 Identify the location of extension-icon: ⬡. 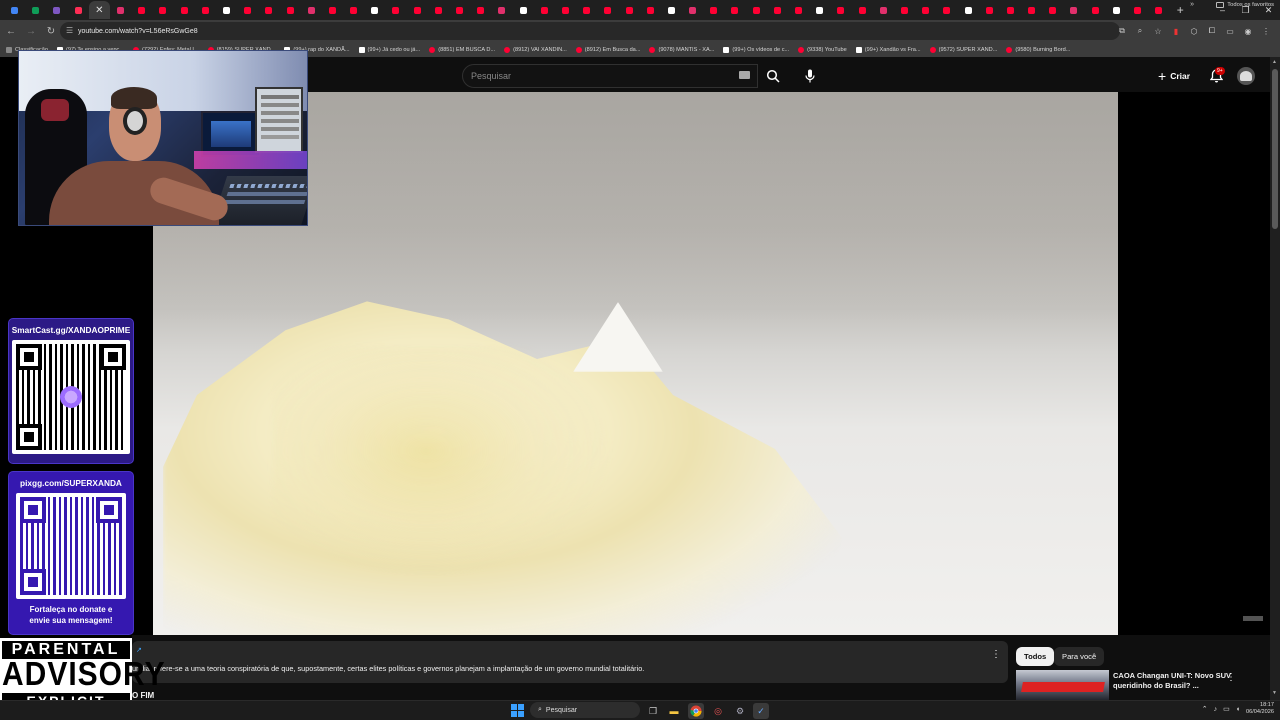
(1194, 31).